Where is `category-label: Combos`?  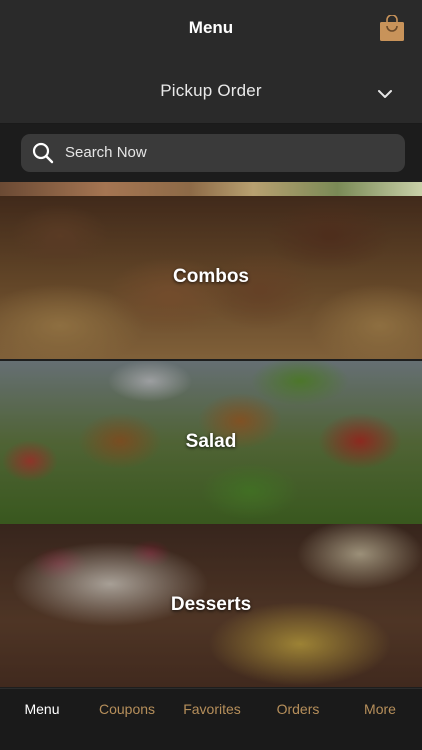 category-label: Combos is located at coordinates (211, 276).